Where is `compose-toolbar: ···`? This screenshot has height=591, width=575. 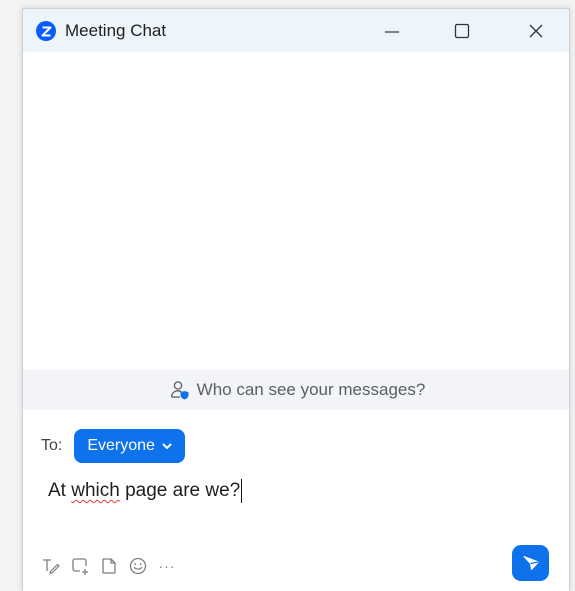 compose-toolbar: ··· is located at coordinates (109, 566).